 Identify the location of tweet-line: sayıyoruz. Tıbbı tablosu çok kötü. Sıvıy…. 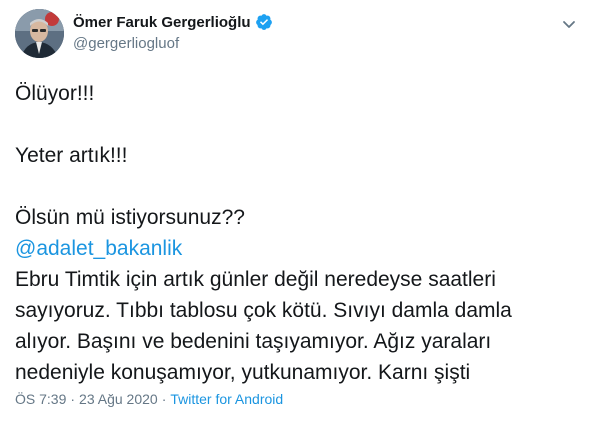
(263, 310).